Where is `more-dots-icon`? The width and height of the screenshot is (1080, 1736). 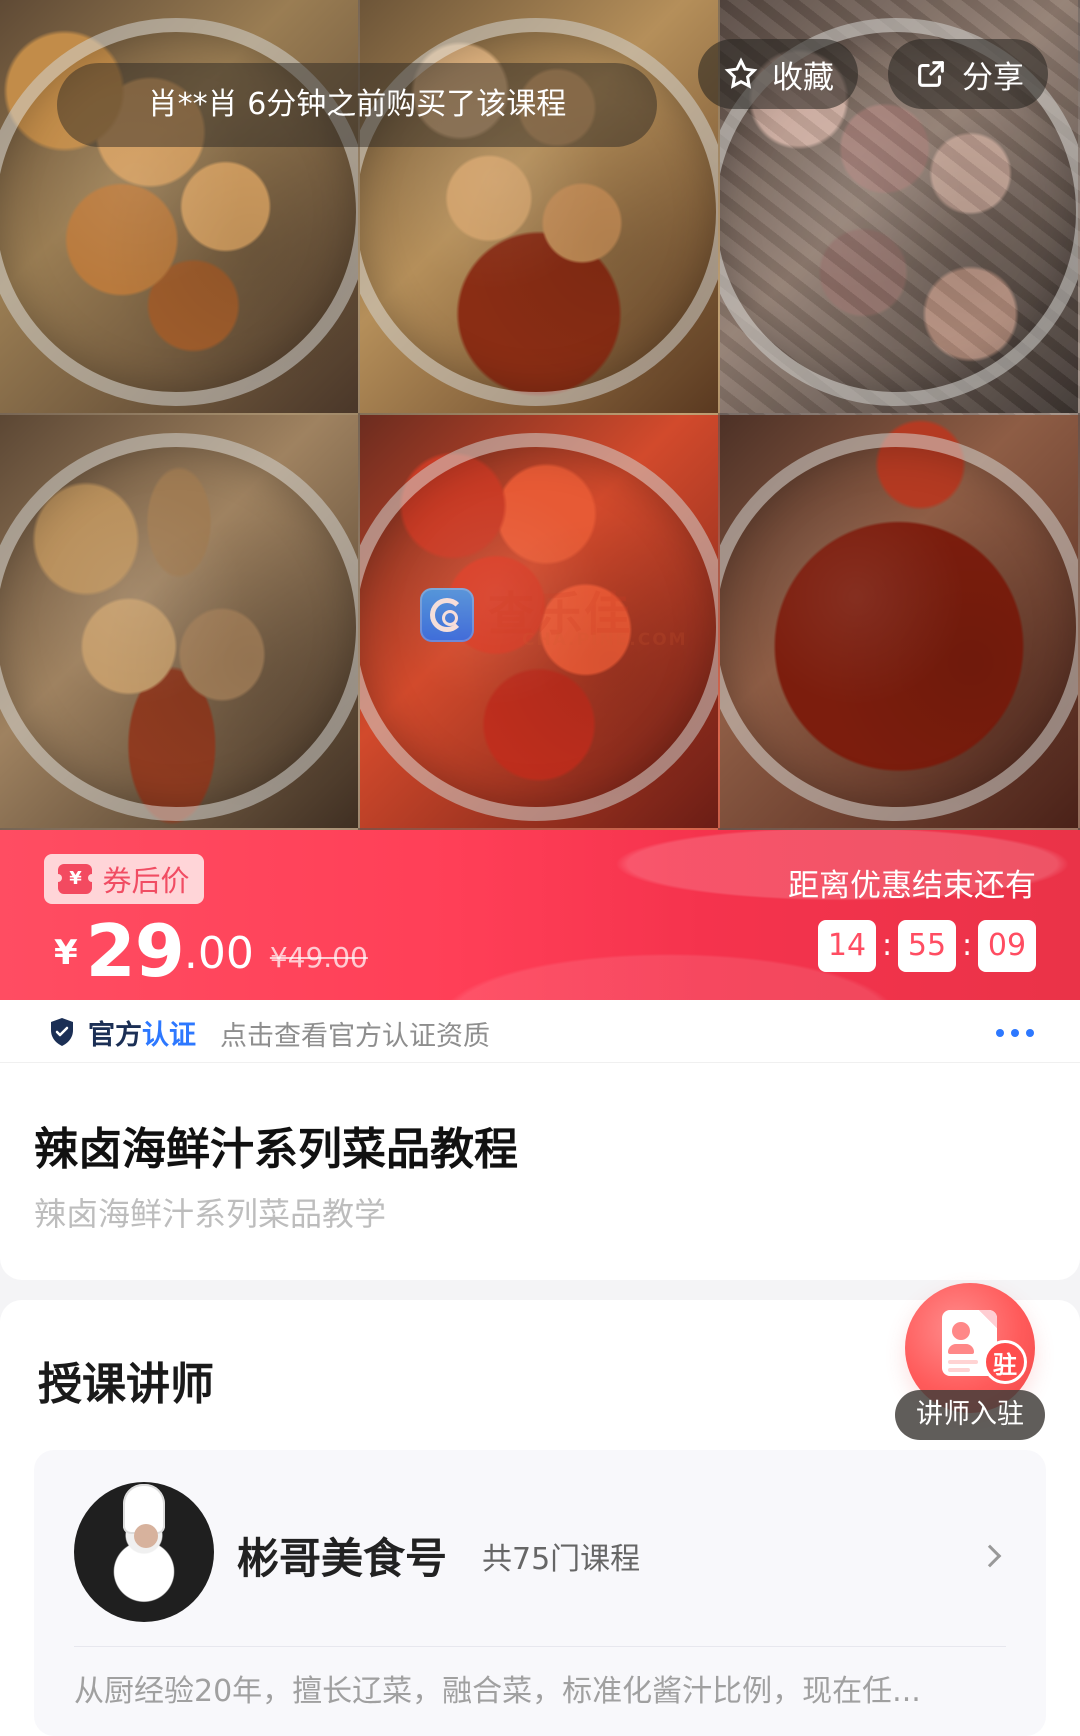
more-dots-icon is located at coordinates (1015, 1033).